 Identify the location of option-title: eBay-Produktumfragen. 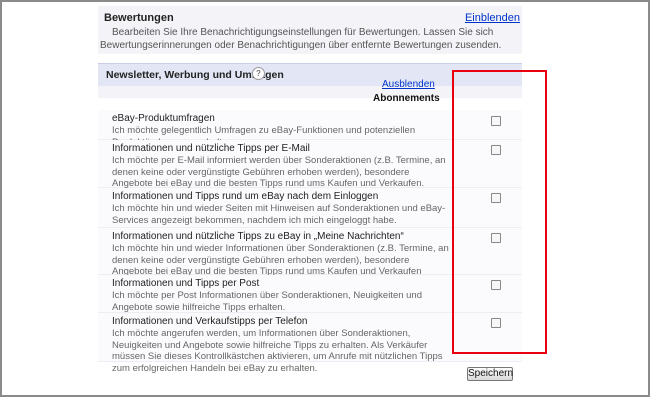
(163, 118).